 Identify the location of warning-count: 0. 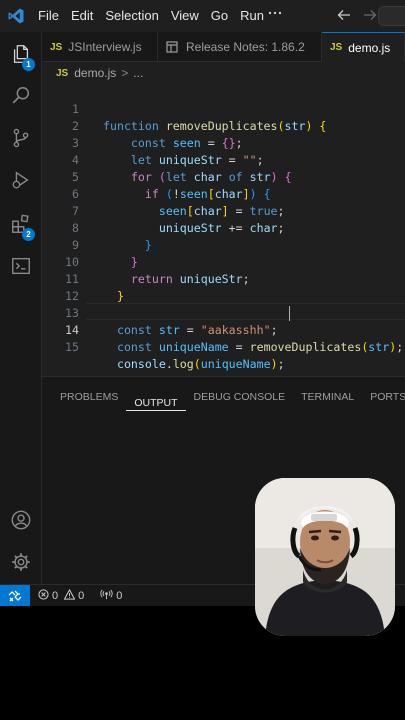
(81, 595).